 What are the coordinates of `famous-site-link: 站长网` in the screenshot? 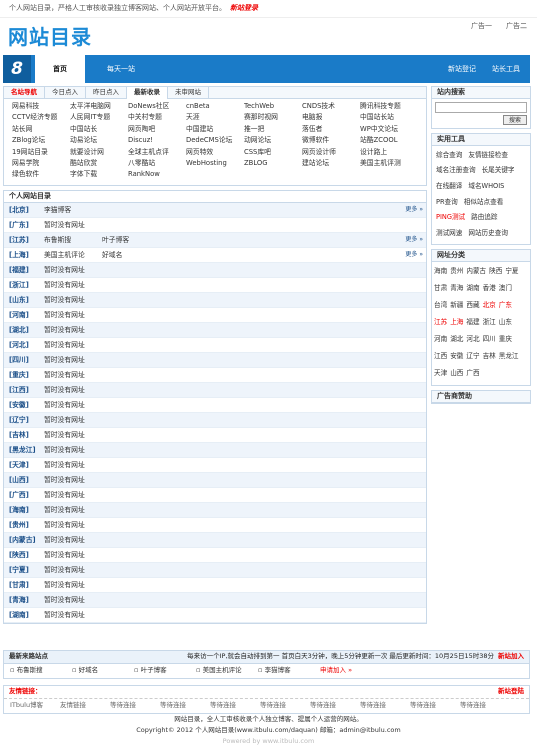 It's located at (41, 130).